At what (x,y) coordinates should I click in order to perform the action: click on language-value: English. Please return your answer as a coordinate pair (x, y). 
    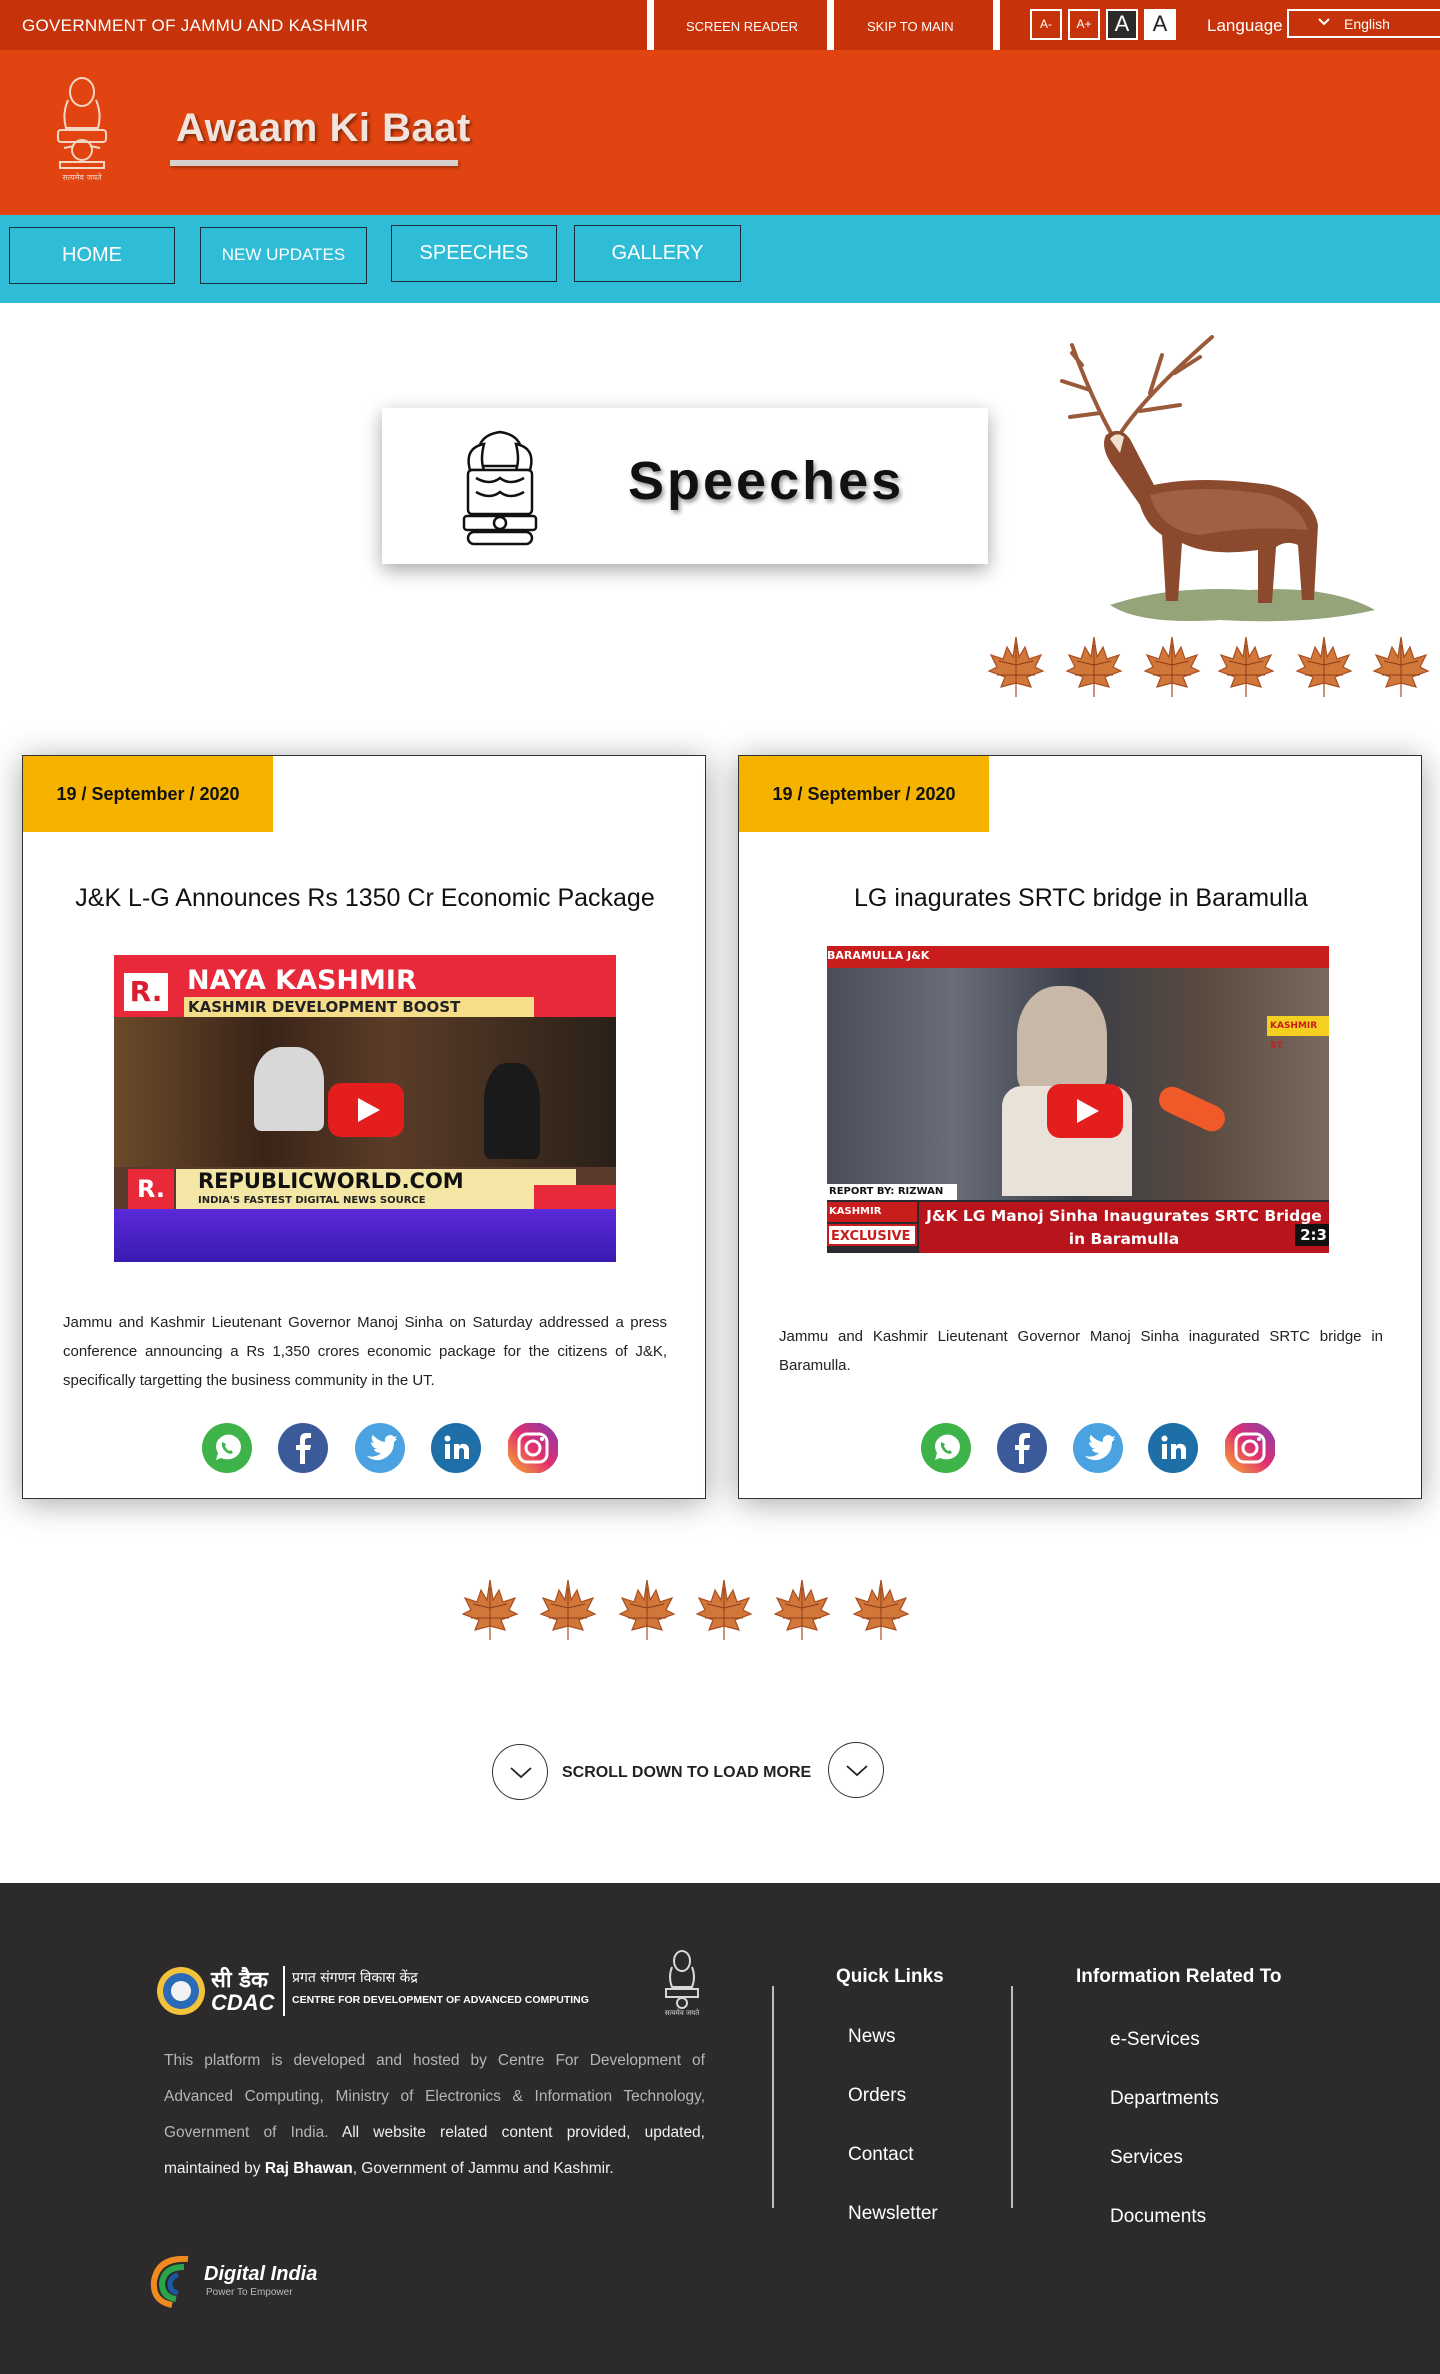
    Looking at the image, I should click on (1367, 24).